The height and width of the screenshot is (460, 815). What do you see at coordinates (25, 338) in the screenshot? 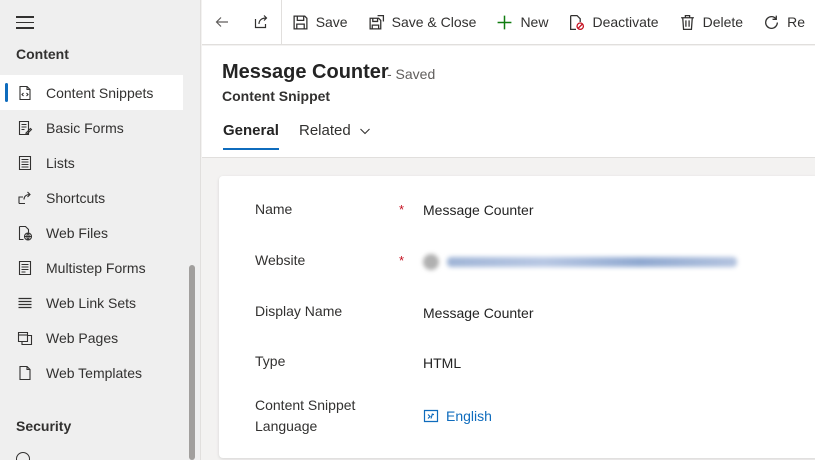
I see `web-page-icon` at bounding box center [25, 338].